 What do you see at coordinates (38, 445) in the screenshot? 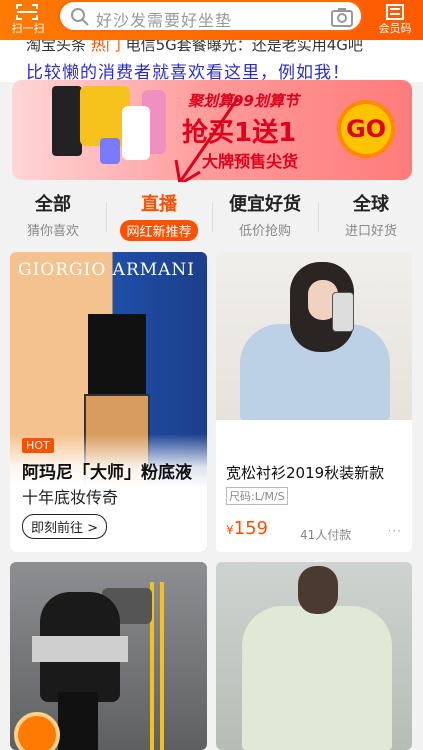
I see `hot-badge: HOT` at bounding box center [38, 445].